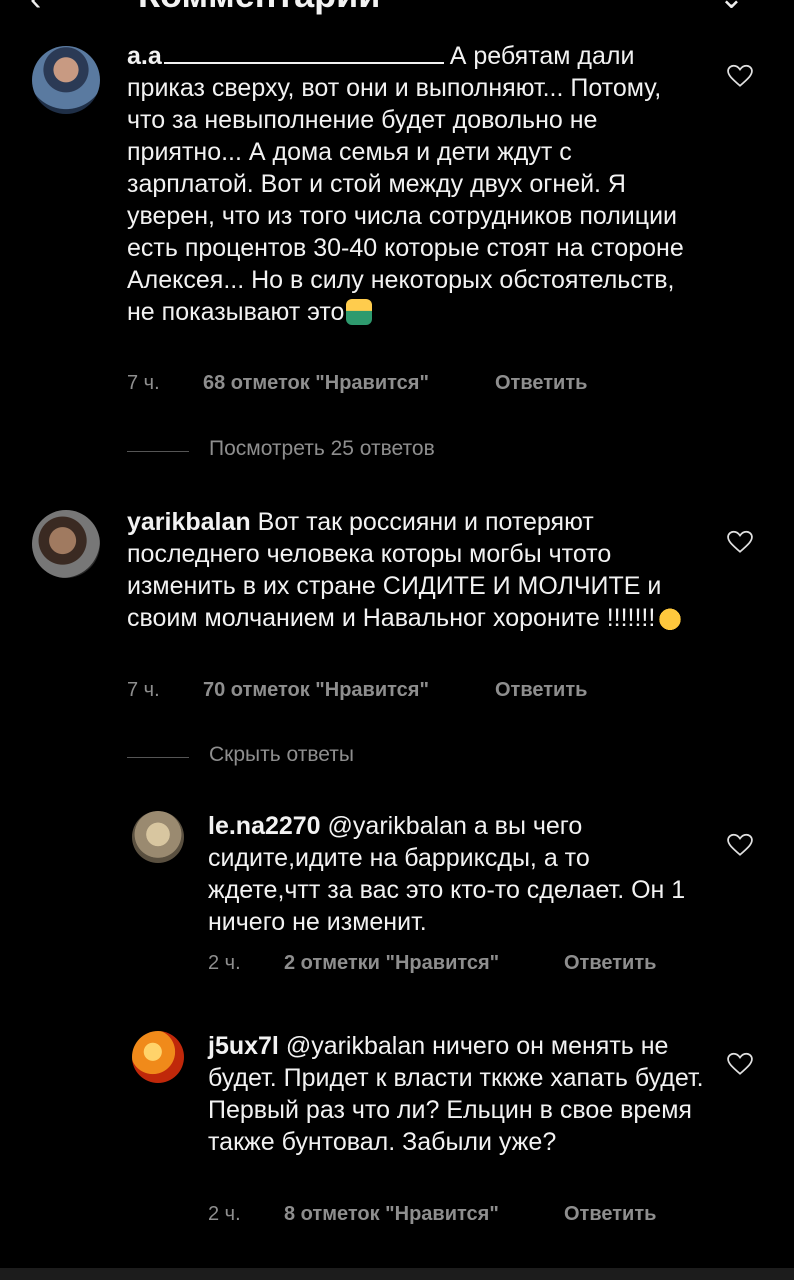 This screenshot has width=794, height=1280. Describe the element at coordinates (35, 8) in the screenshot. I see `back-arrow-icon: ‹` at that location.